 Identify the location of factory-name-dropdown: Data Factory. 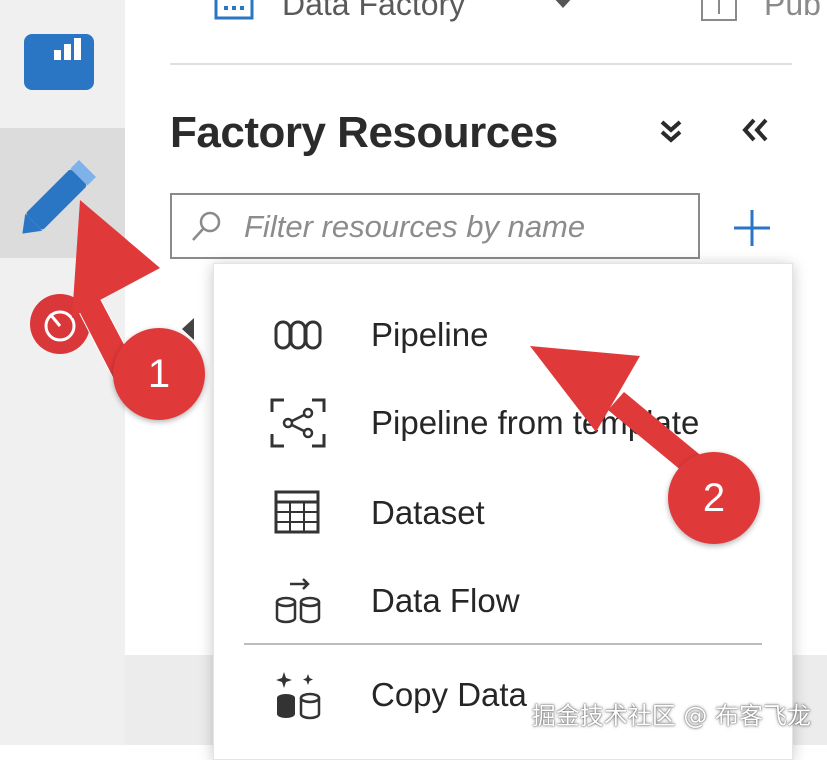
(373, 11).